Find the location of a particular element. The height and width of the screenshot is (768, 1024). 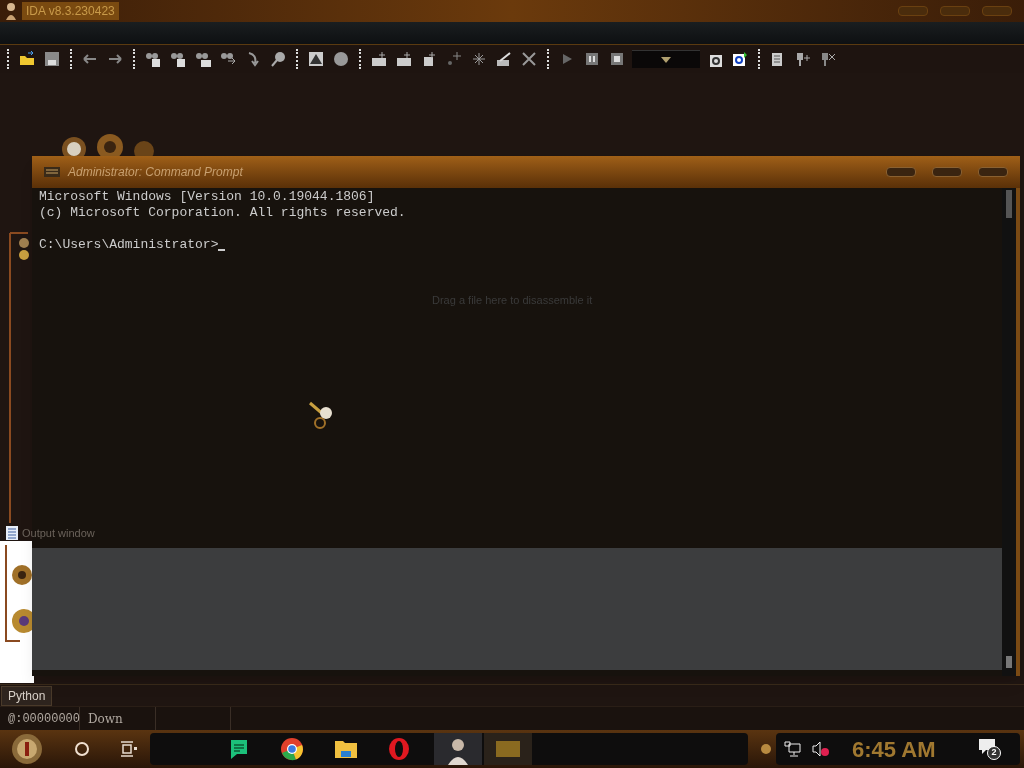

floppy-icon is located at coordinates (52, 59).